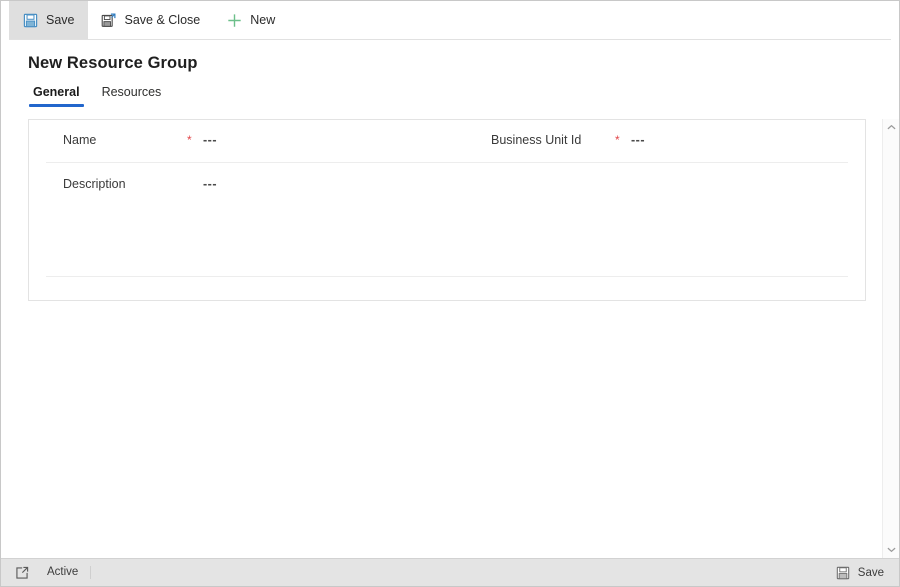 The image size is (900, 587). I want to click on new-button-label: New, so click(263, 20).